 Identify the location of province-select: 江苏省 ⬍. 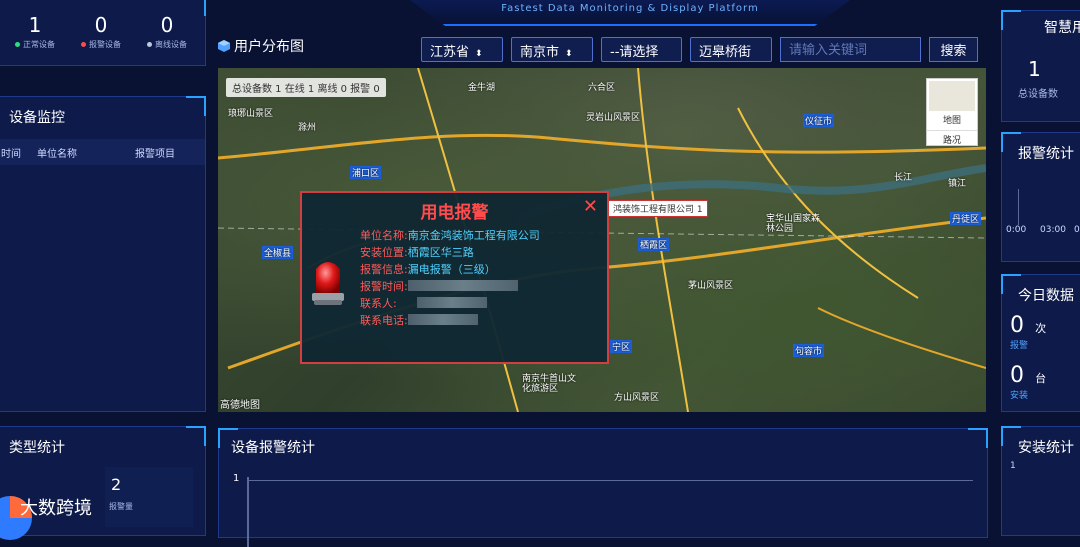
(462, 49).